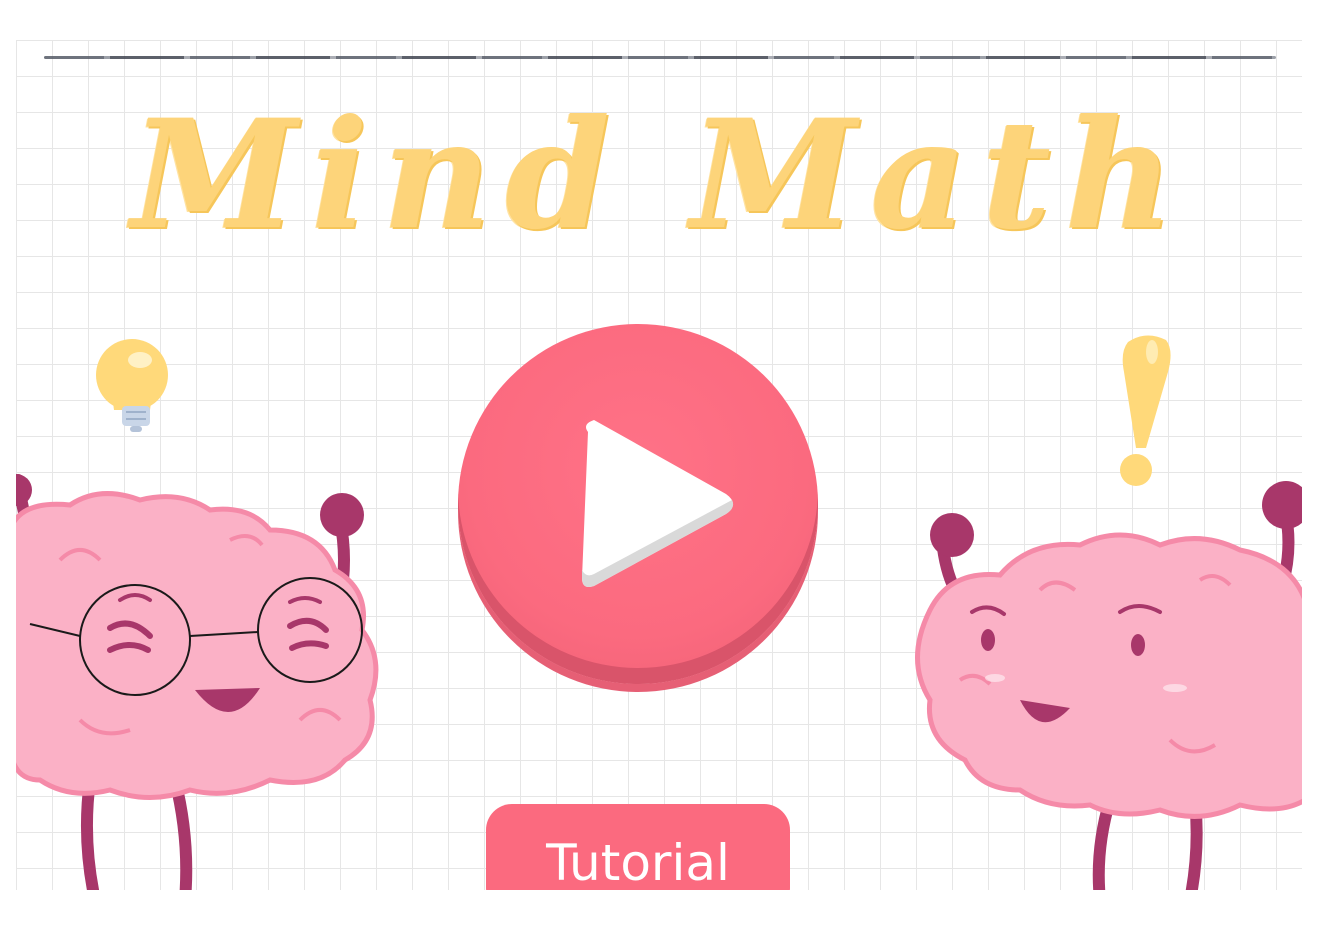 The height and width of the screenshot is (946, 1319). What do you see at coordinates (658, 503) in the screenshot?
I see `play-icon` at bounding box center [658, 503].